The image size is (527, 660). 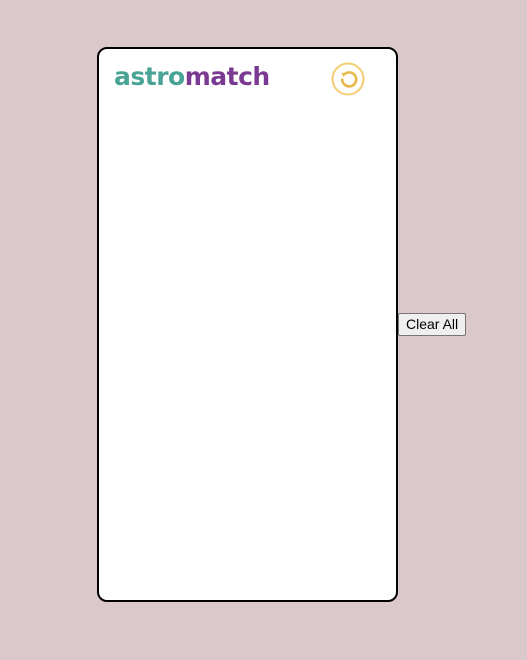 What do you see at coordinates (227, 76) in the screenshot?
I see `logo-part-match: match` at bounding box center [227, 76].